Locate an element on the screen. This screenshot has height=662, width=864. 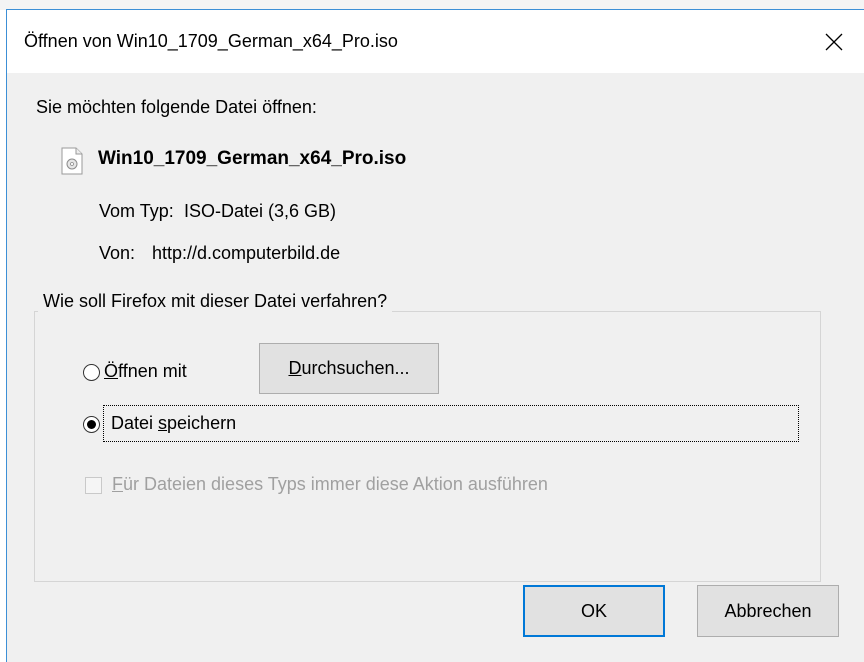
save-file-rest: peichern is located at coordinates (202, 423).